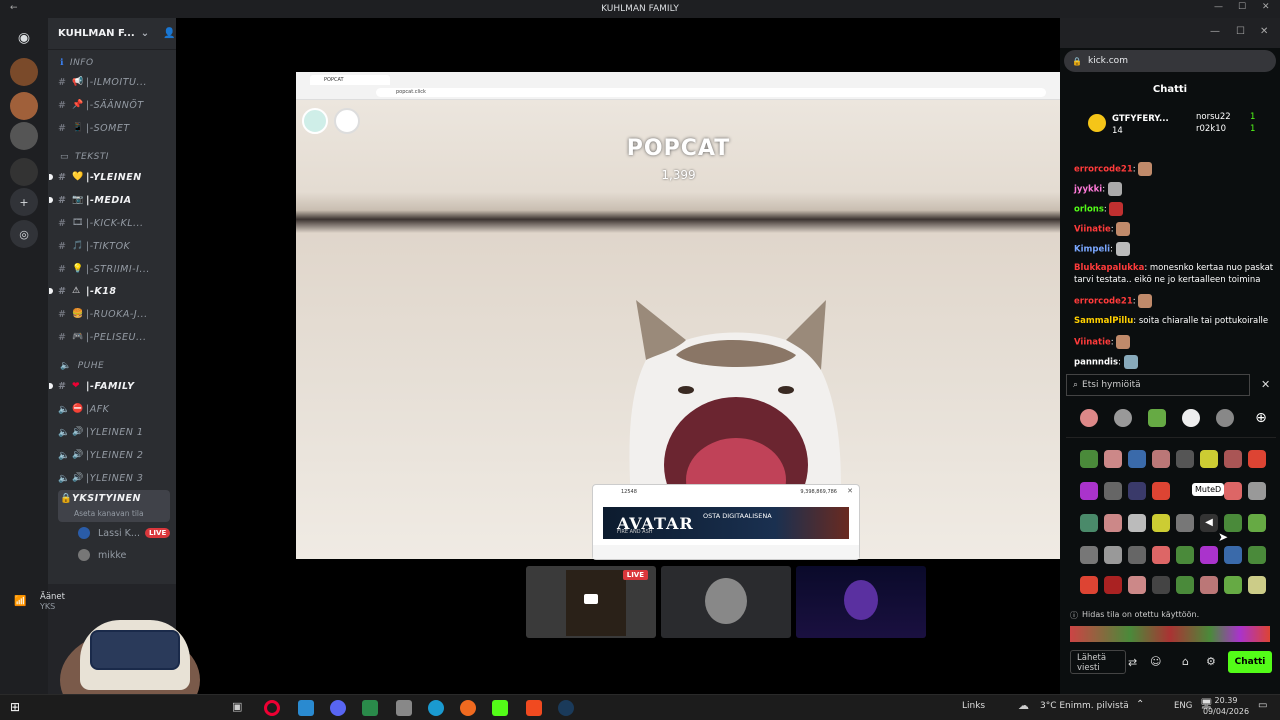 This screenshot has height=720, width=1280. What do you see at coordinates (1109, 268) in the screenshot?
I see `chat-username: Blukkapalukka` at bounding box center [1109, 268].